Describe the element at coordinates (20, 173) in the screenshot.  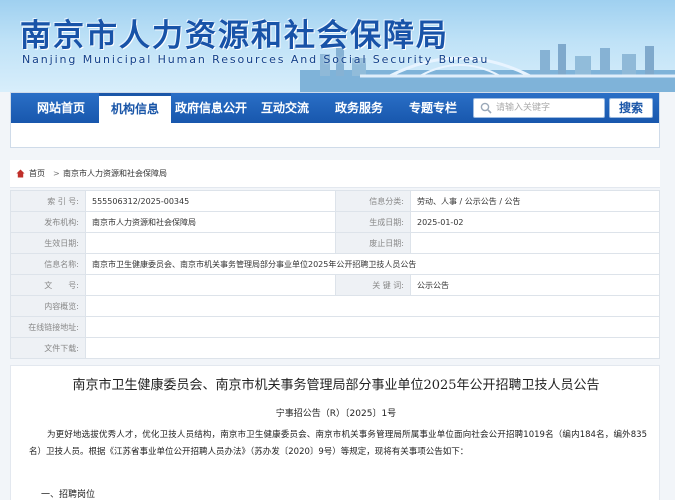
I see `home-icon` at that location.